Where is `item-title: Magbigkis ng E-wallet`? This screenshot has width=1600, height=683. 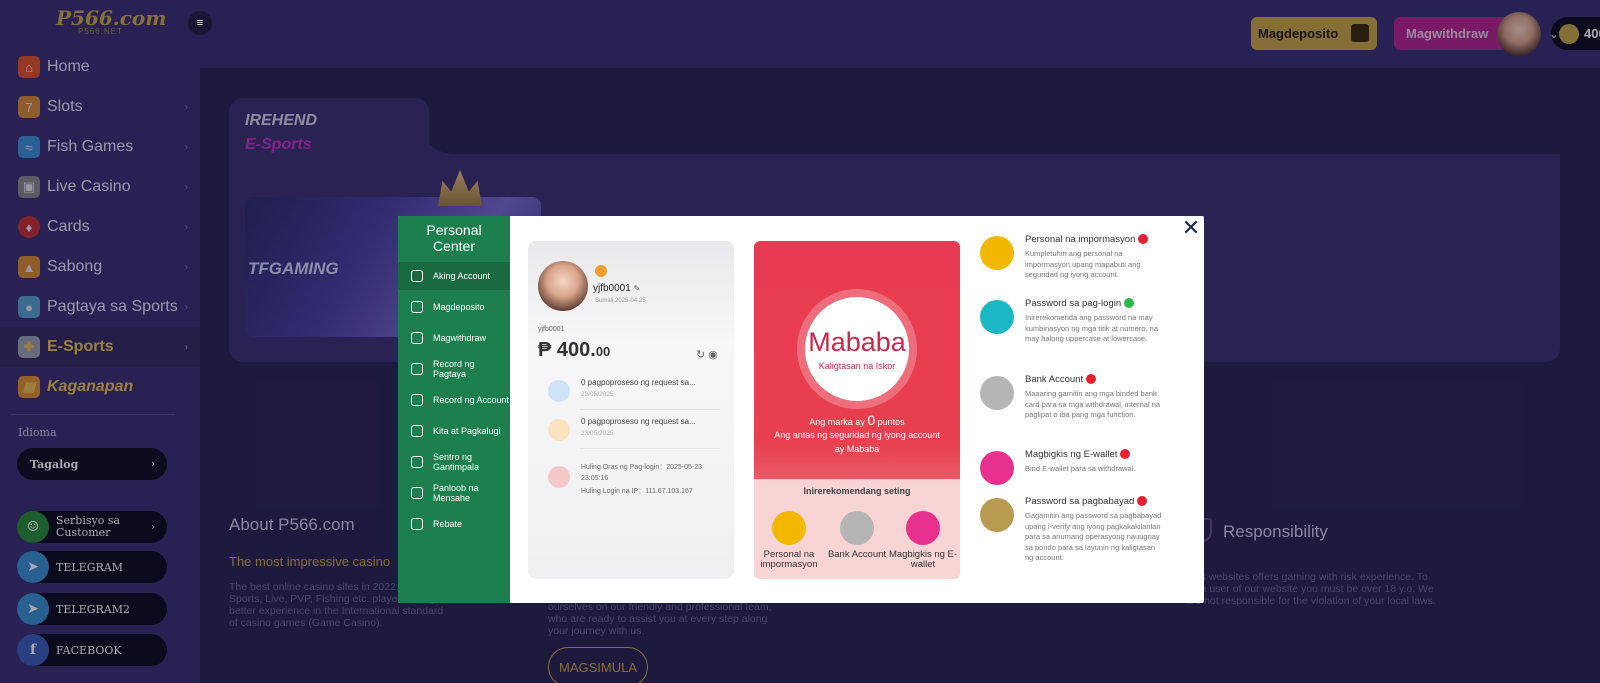
item-title: Magbigkis ng E-wallet is located at coordinates (1078, 454).